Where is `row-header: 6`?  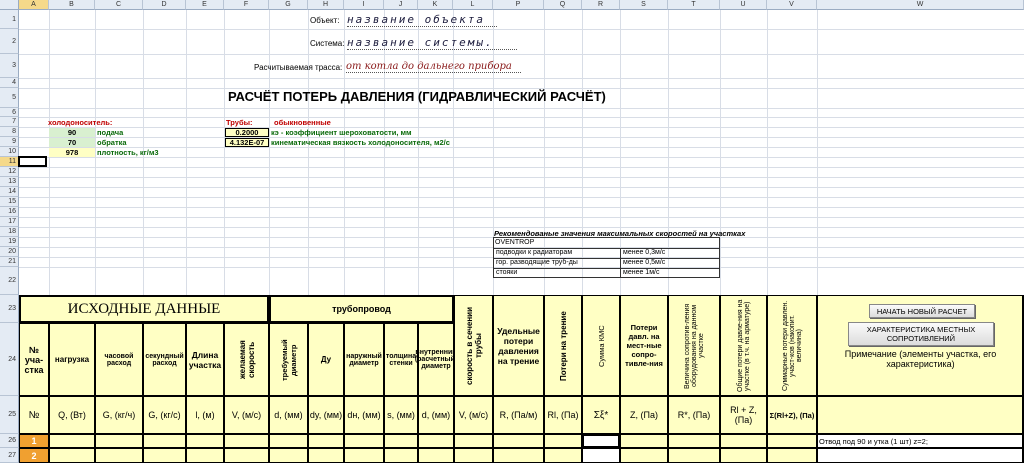 row-header: 6 is located at coordinates (9, 112).